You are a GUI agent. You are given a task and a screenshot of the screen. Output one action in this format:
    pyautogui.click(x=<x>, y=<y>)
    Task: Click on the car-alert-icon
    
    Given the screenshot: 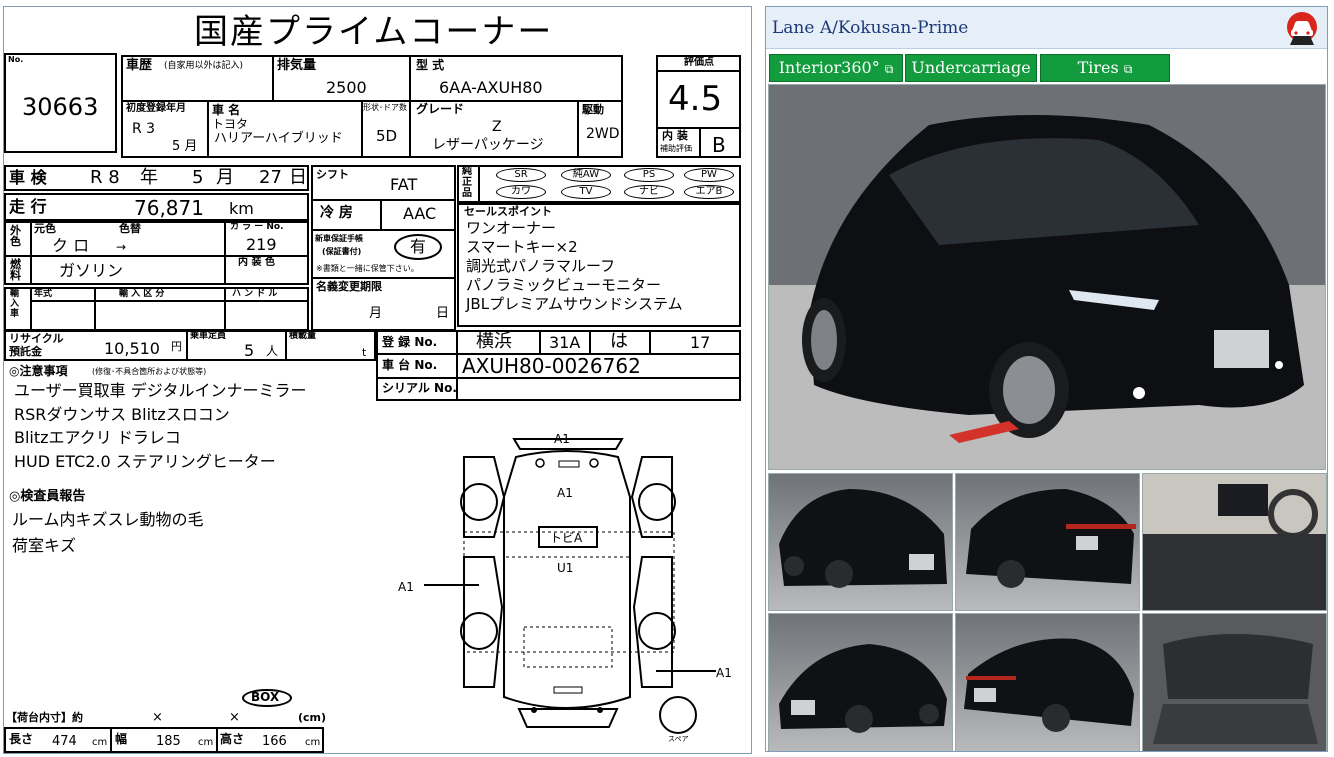 What is the action you would take?
    pyautogui.click(x=1302, y=29)
    